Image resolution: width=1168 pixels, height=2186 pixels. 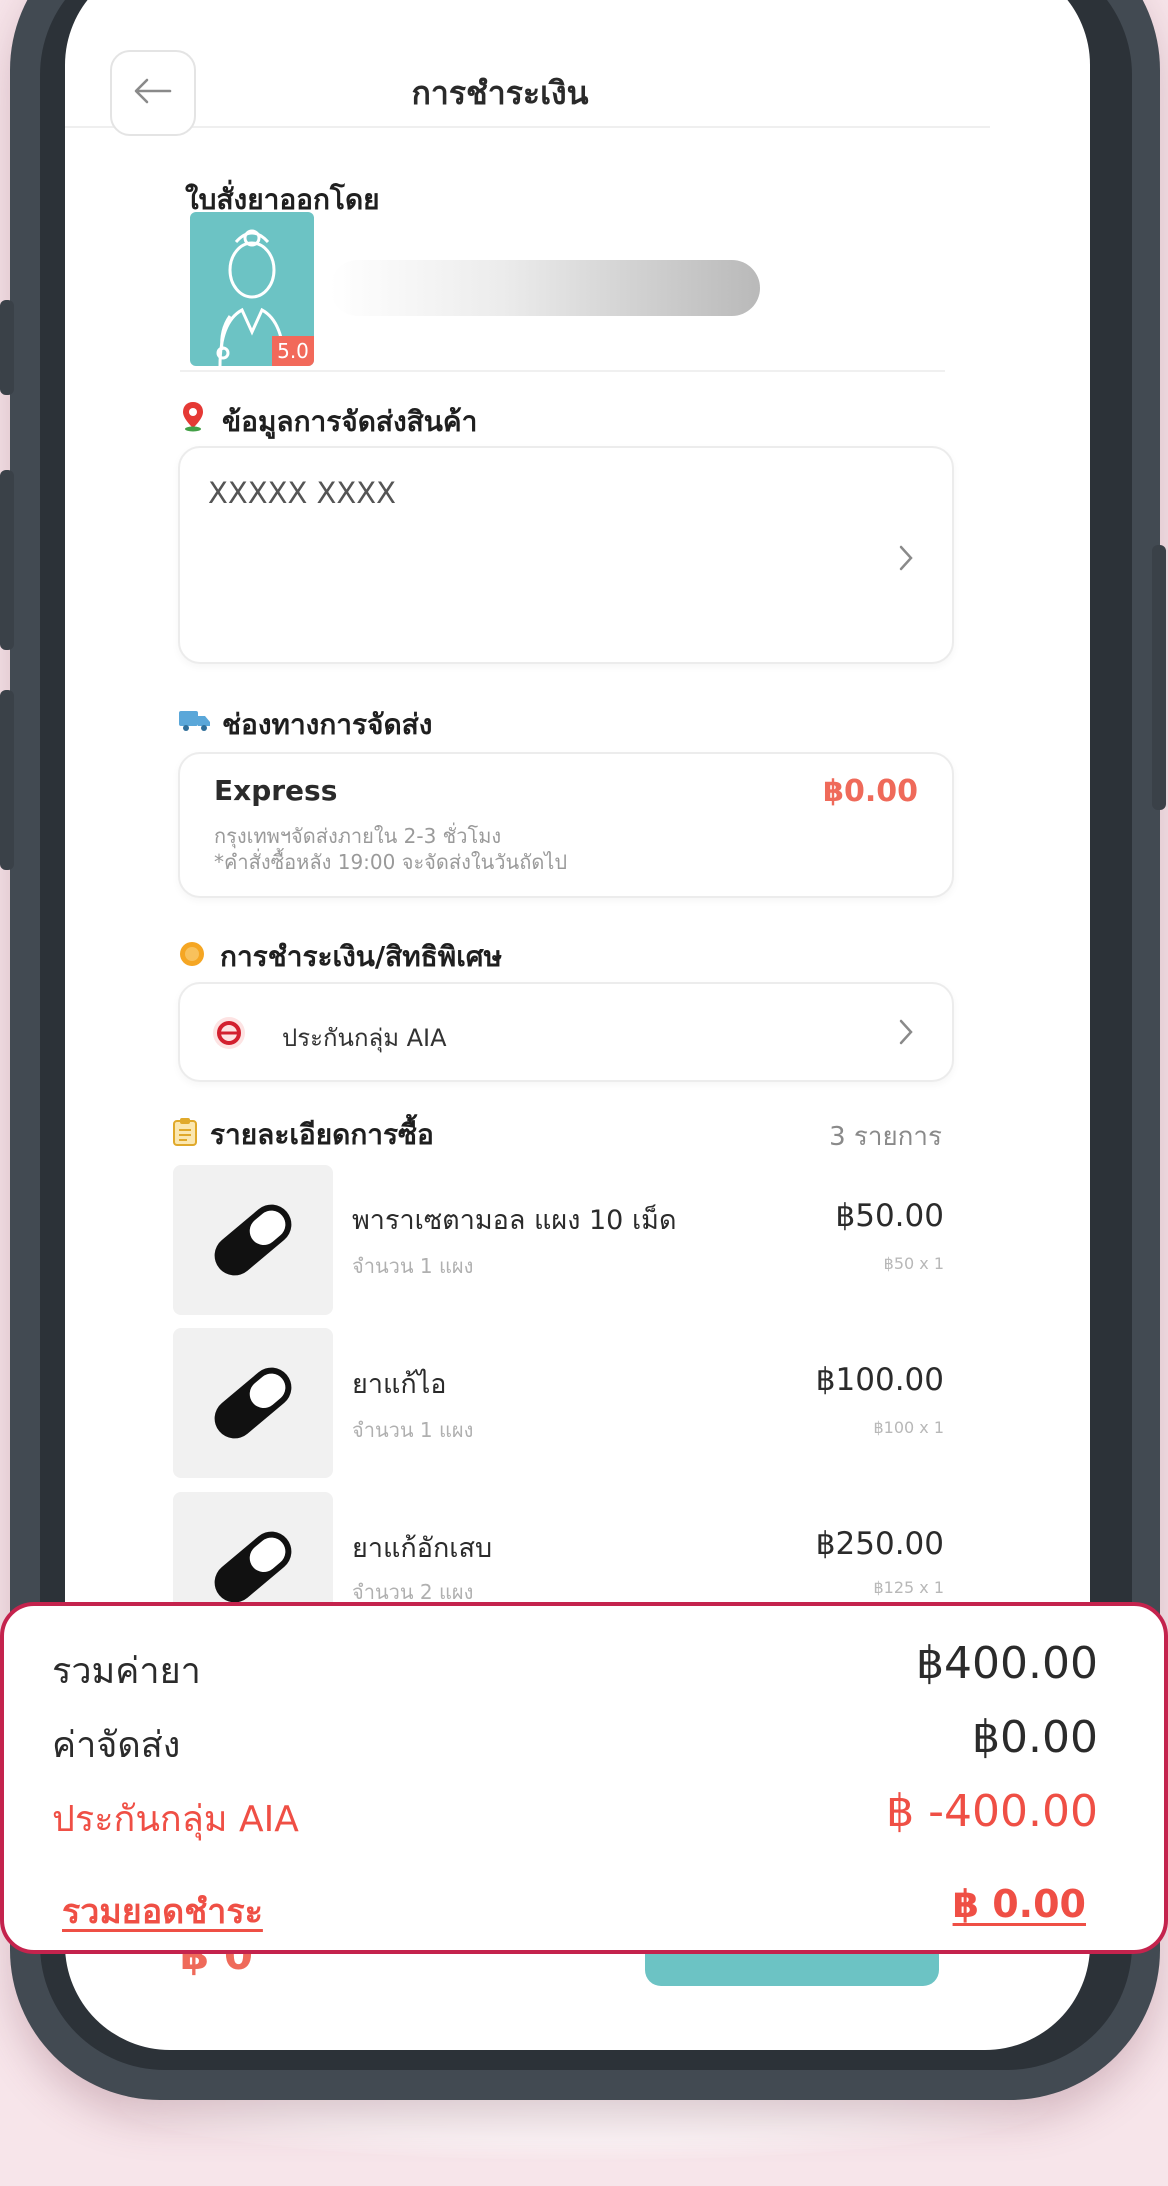 I want to click on item-name: ยาแก้อักเสบ, so click(x=422, y=1548).